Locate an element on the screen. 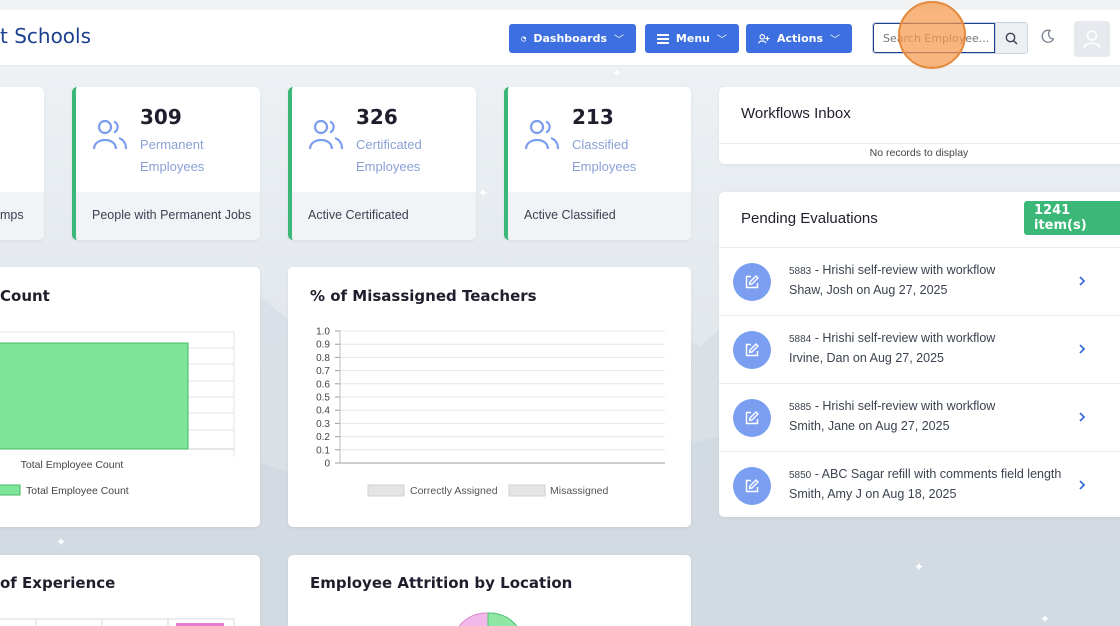  eval-title: 5884 - Hrishi self-review with workflow is located at coordinates (892, 338).